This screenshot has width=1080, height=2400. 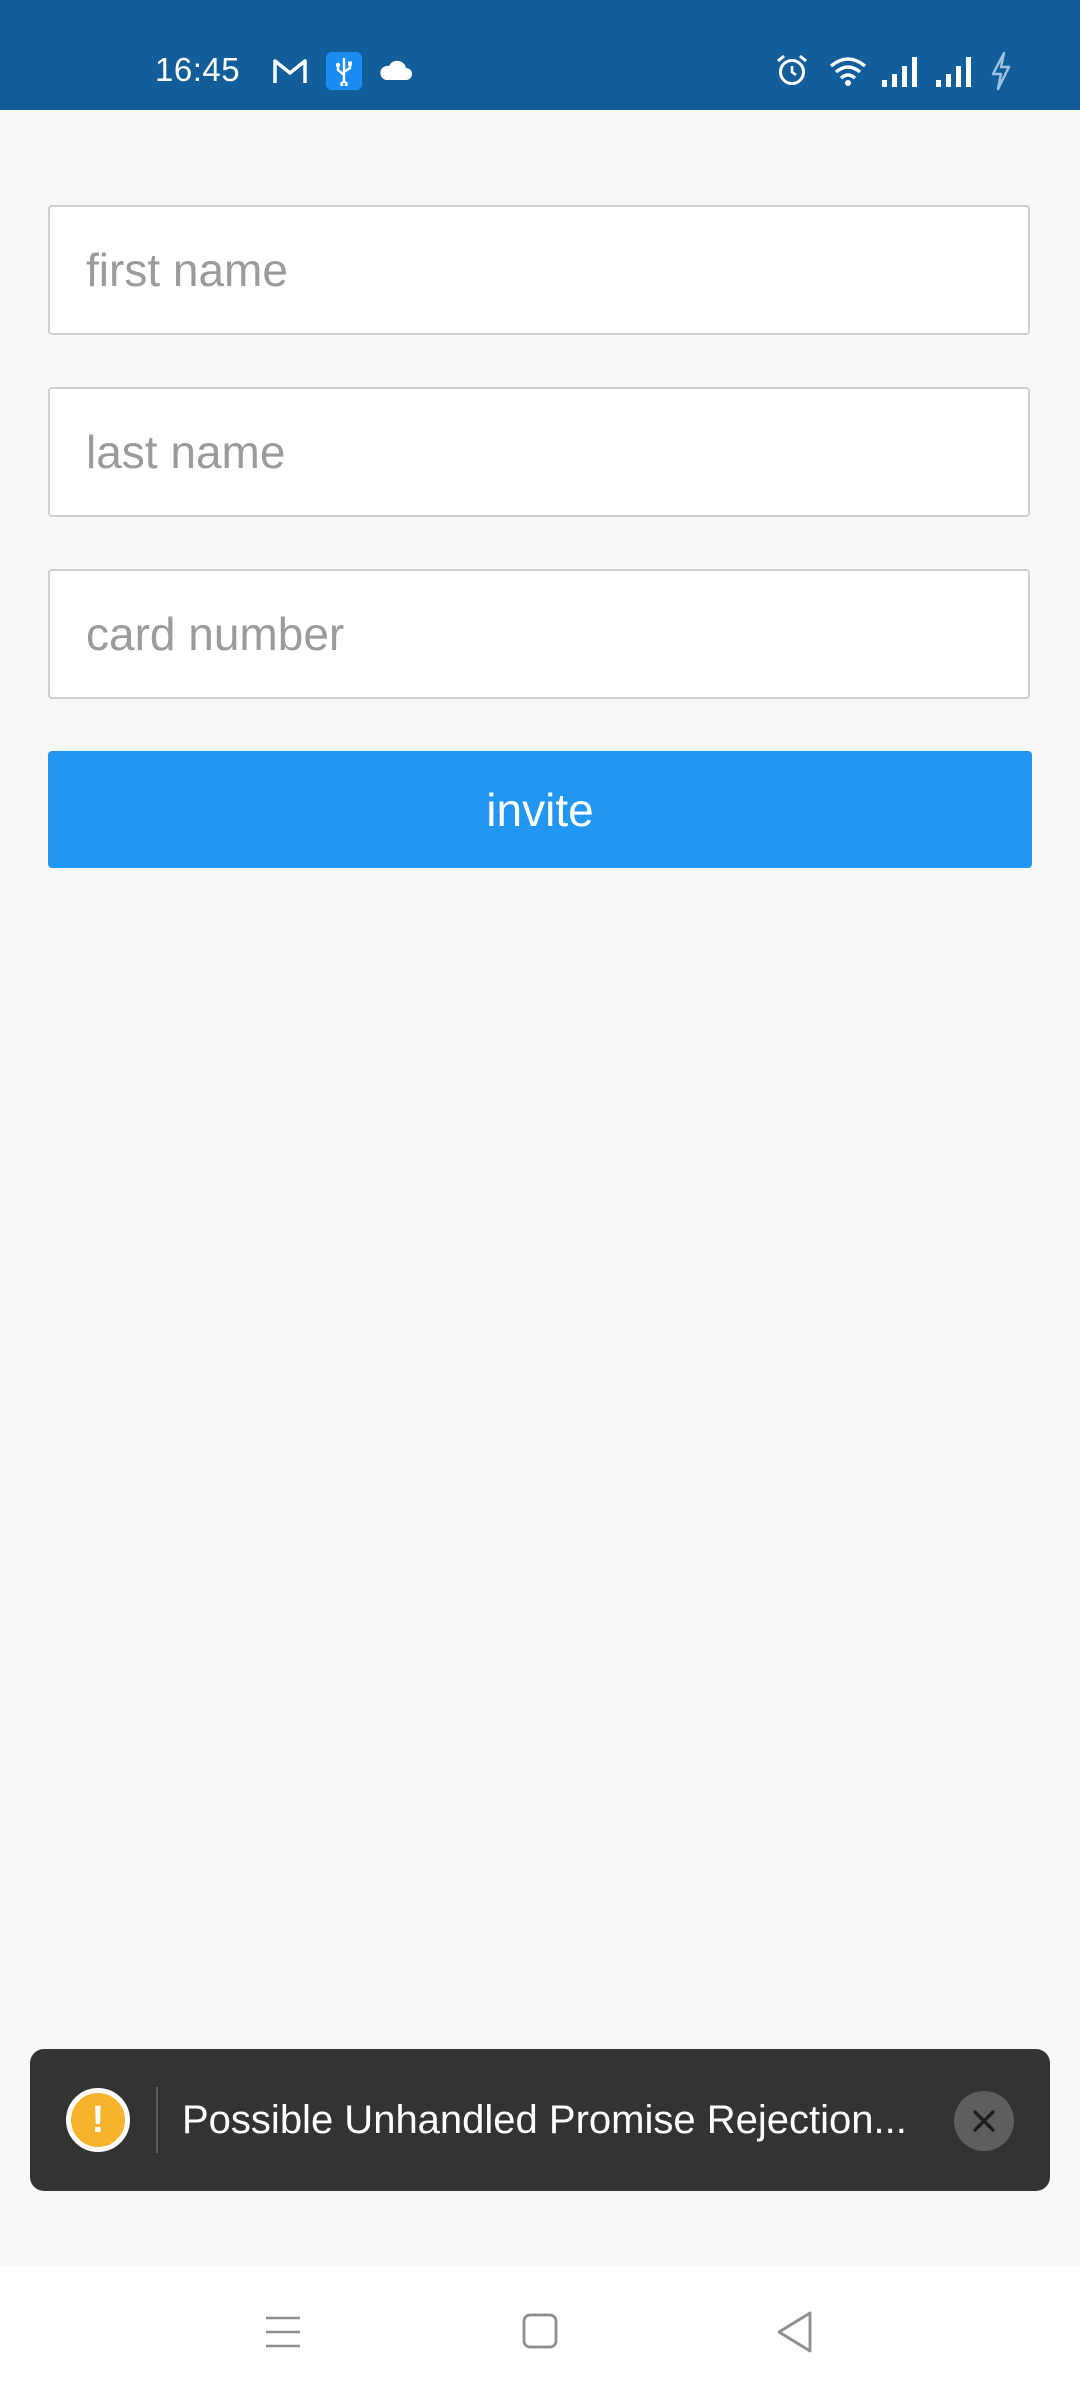 I want to click on menu-icon, so click(x=283, y=2332).